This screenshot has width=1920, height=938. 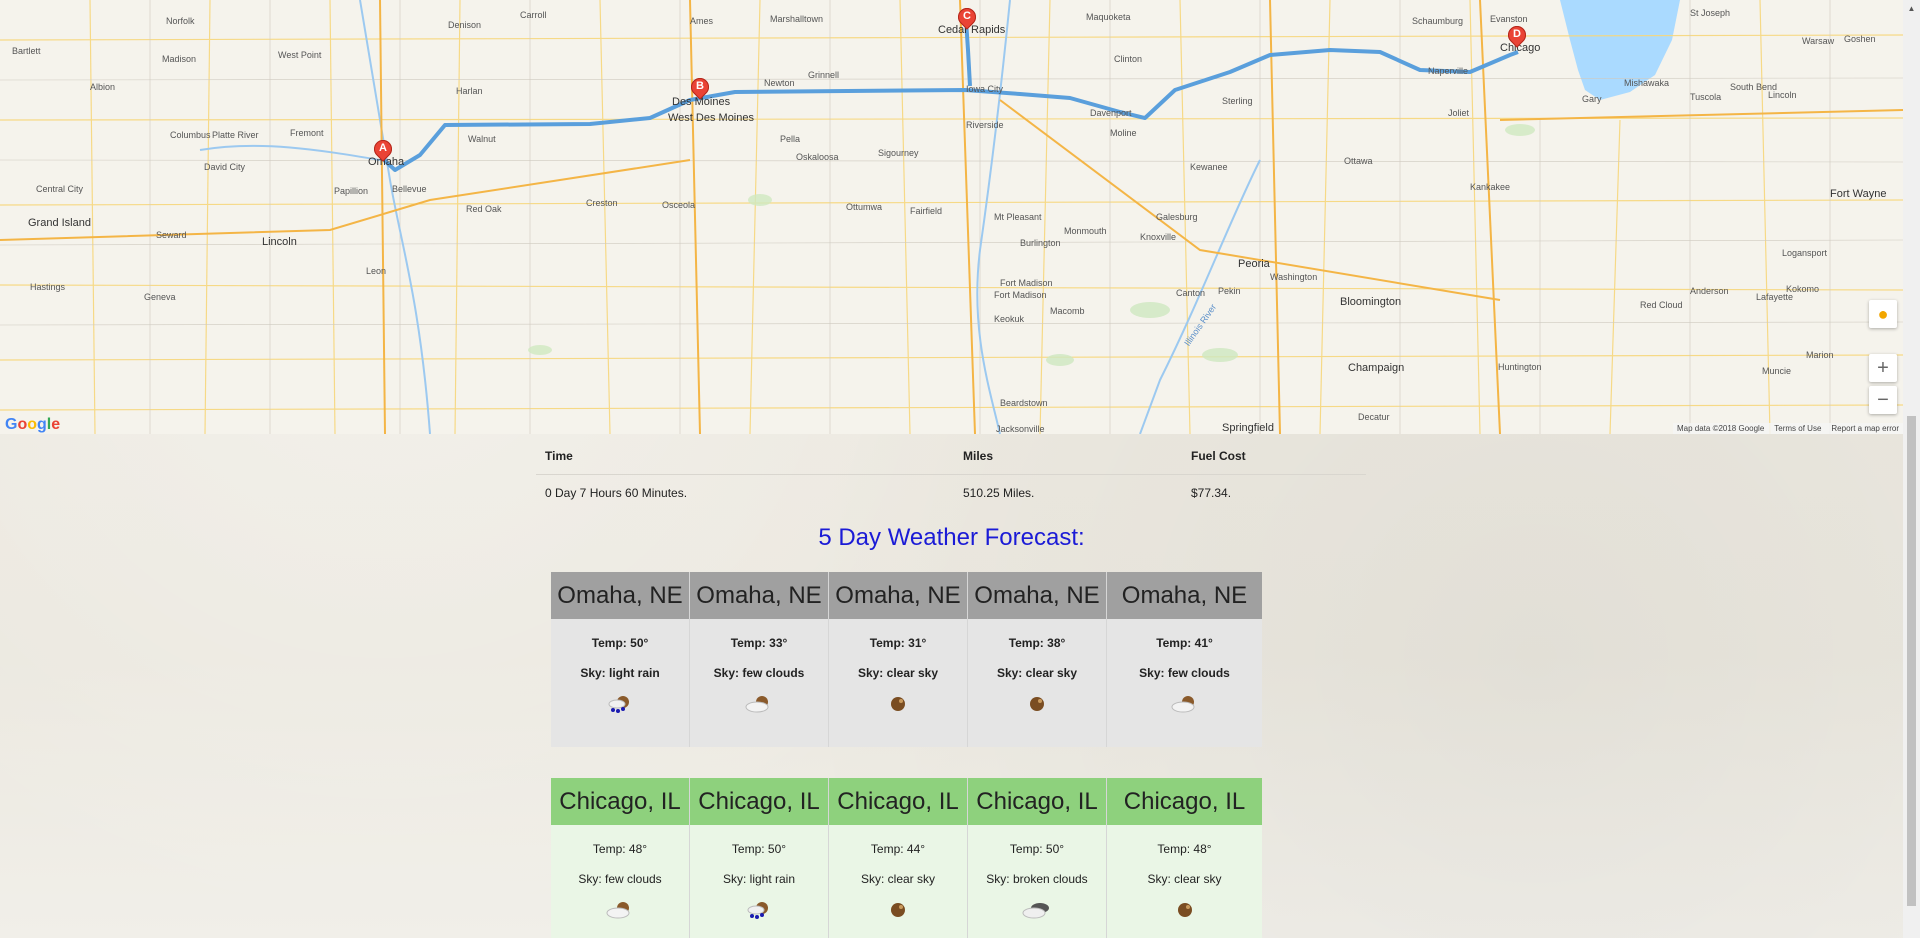 What do you see at coordinates (702, 21) in the screenshot?
I see `city-label: Ames` at bounding box center [702, 21].